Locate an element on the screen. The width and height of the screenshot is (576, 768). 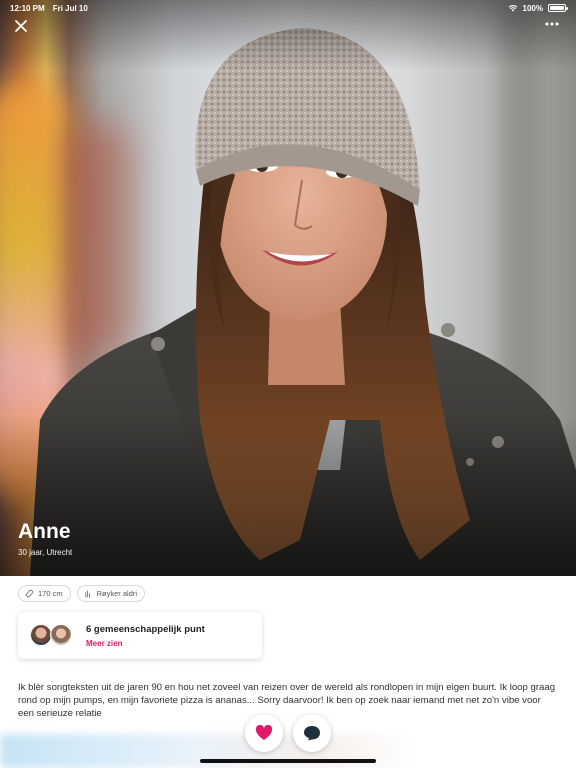
close-icon is located at coordinates (21, 26).